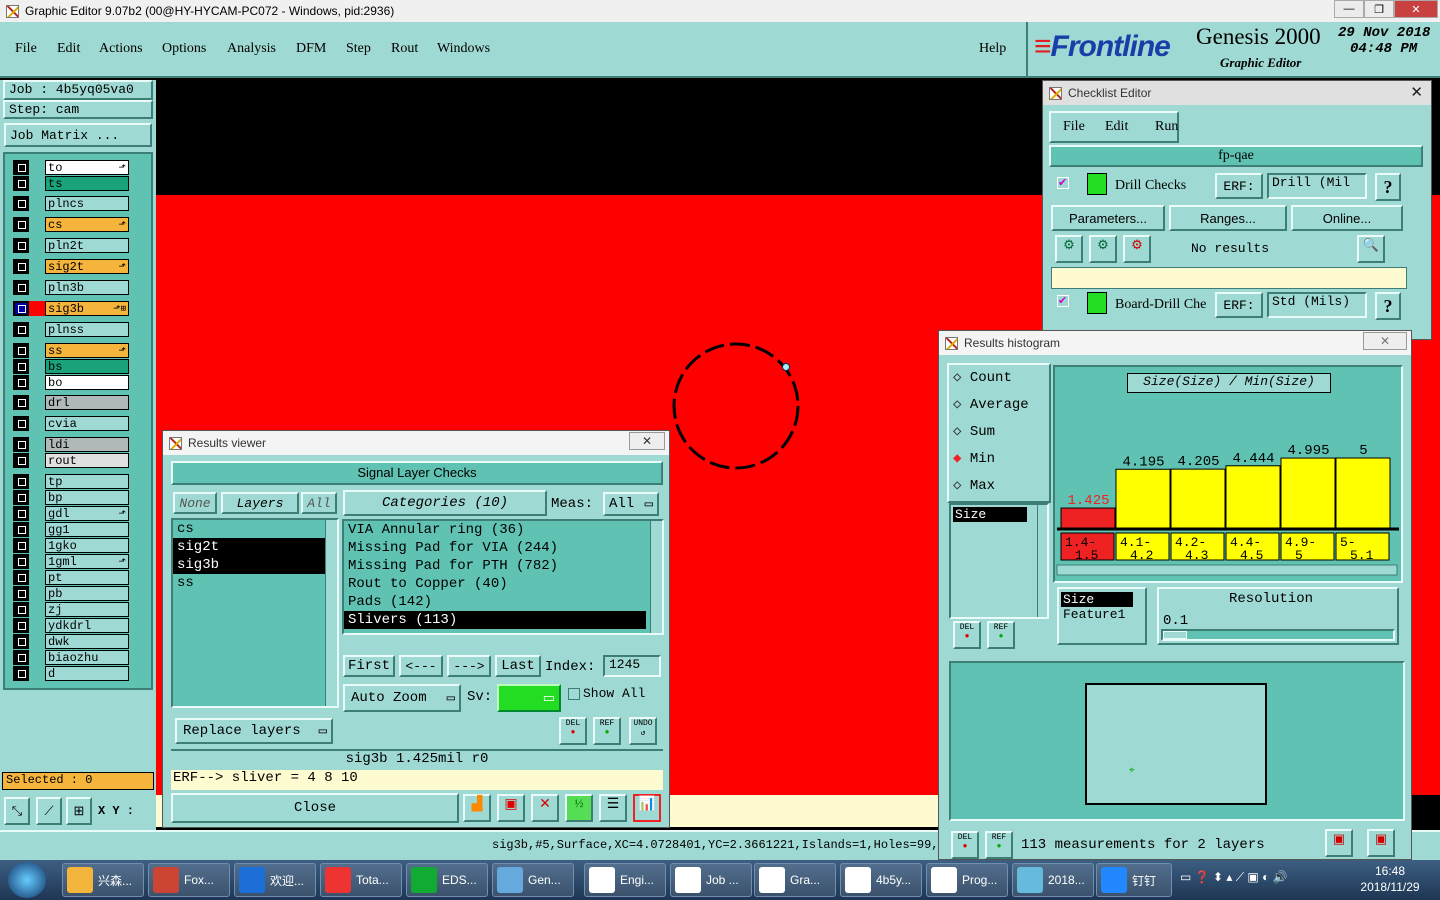  Describe the element at coordinates (967, 635) in the screenshot. I see `histogram-del-button: DEL ●` at that location.